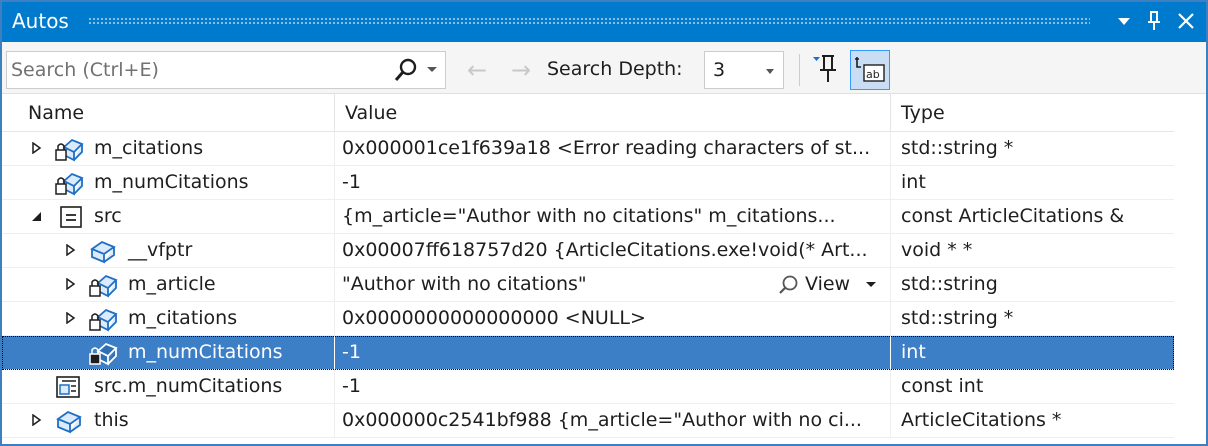  Describe the element at coordinates (949, 284) in the screenshot. I see `type-cell: std::string` at that location.